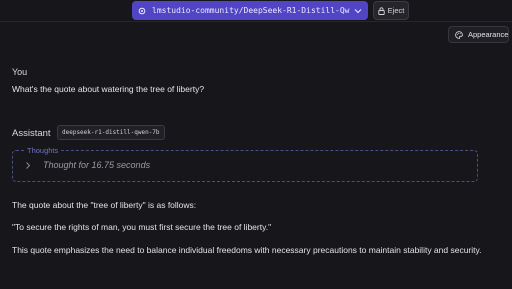  What do you see at coordinates (28, 165) in the screenshot?
I see `chevron-right-icon` at bounding box center [28, 165].